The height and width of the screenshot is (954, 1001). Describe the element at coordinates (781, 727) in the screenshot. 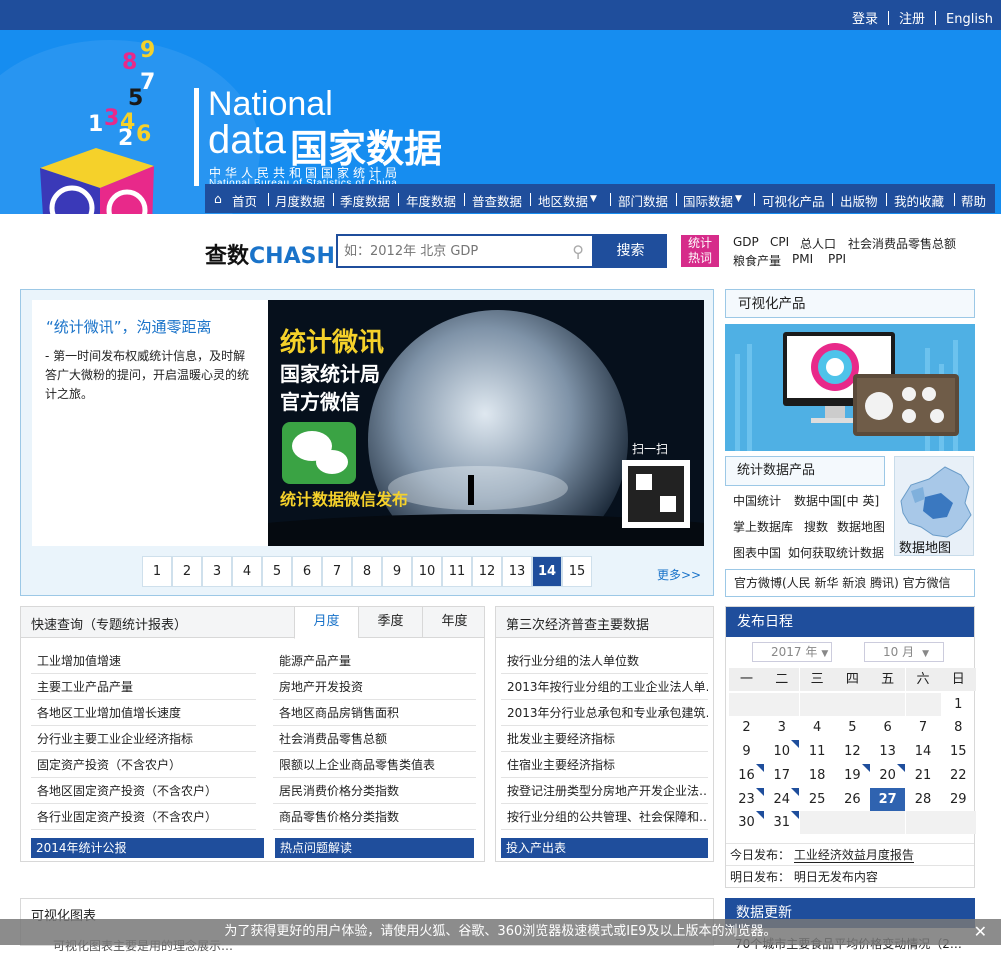

I see `calendar-day: 3` at that location.